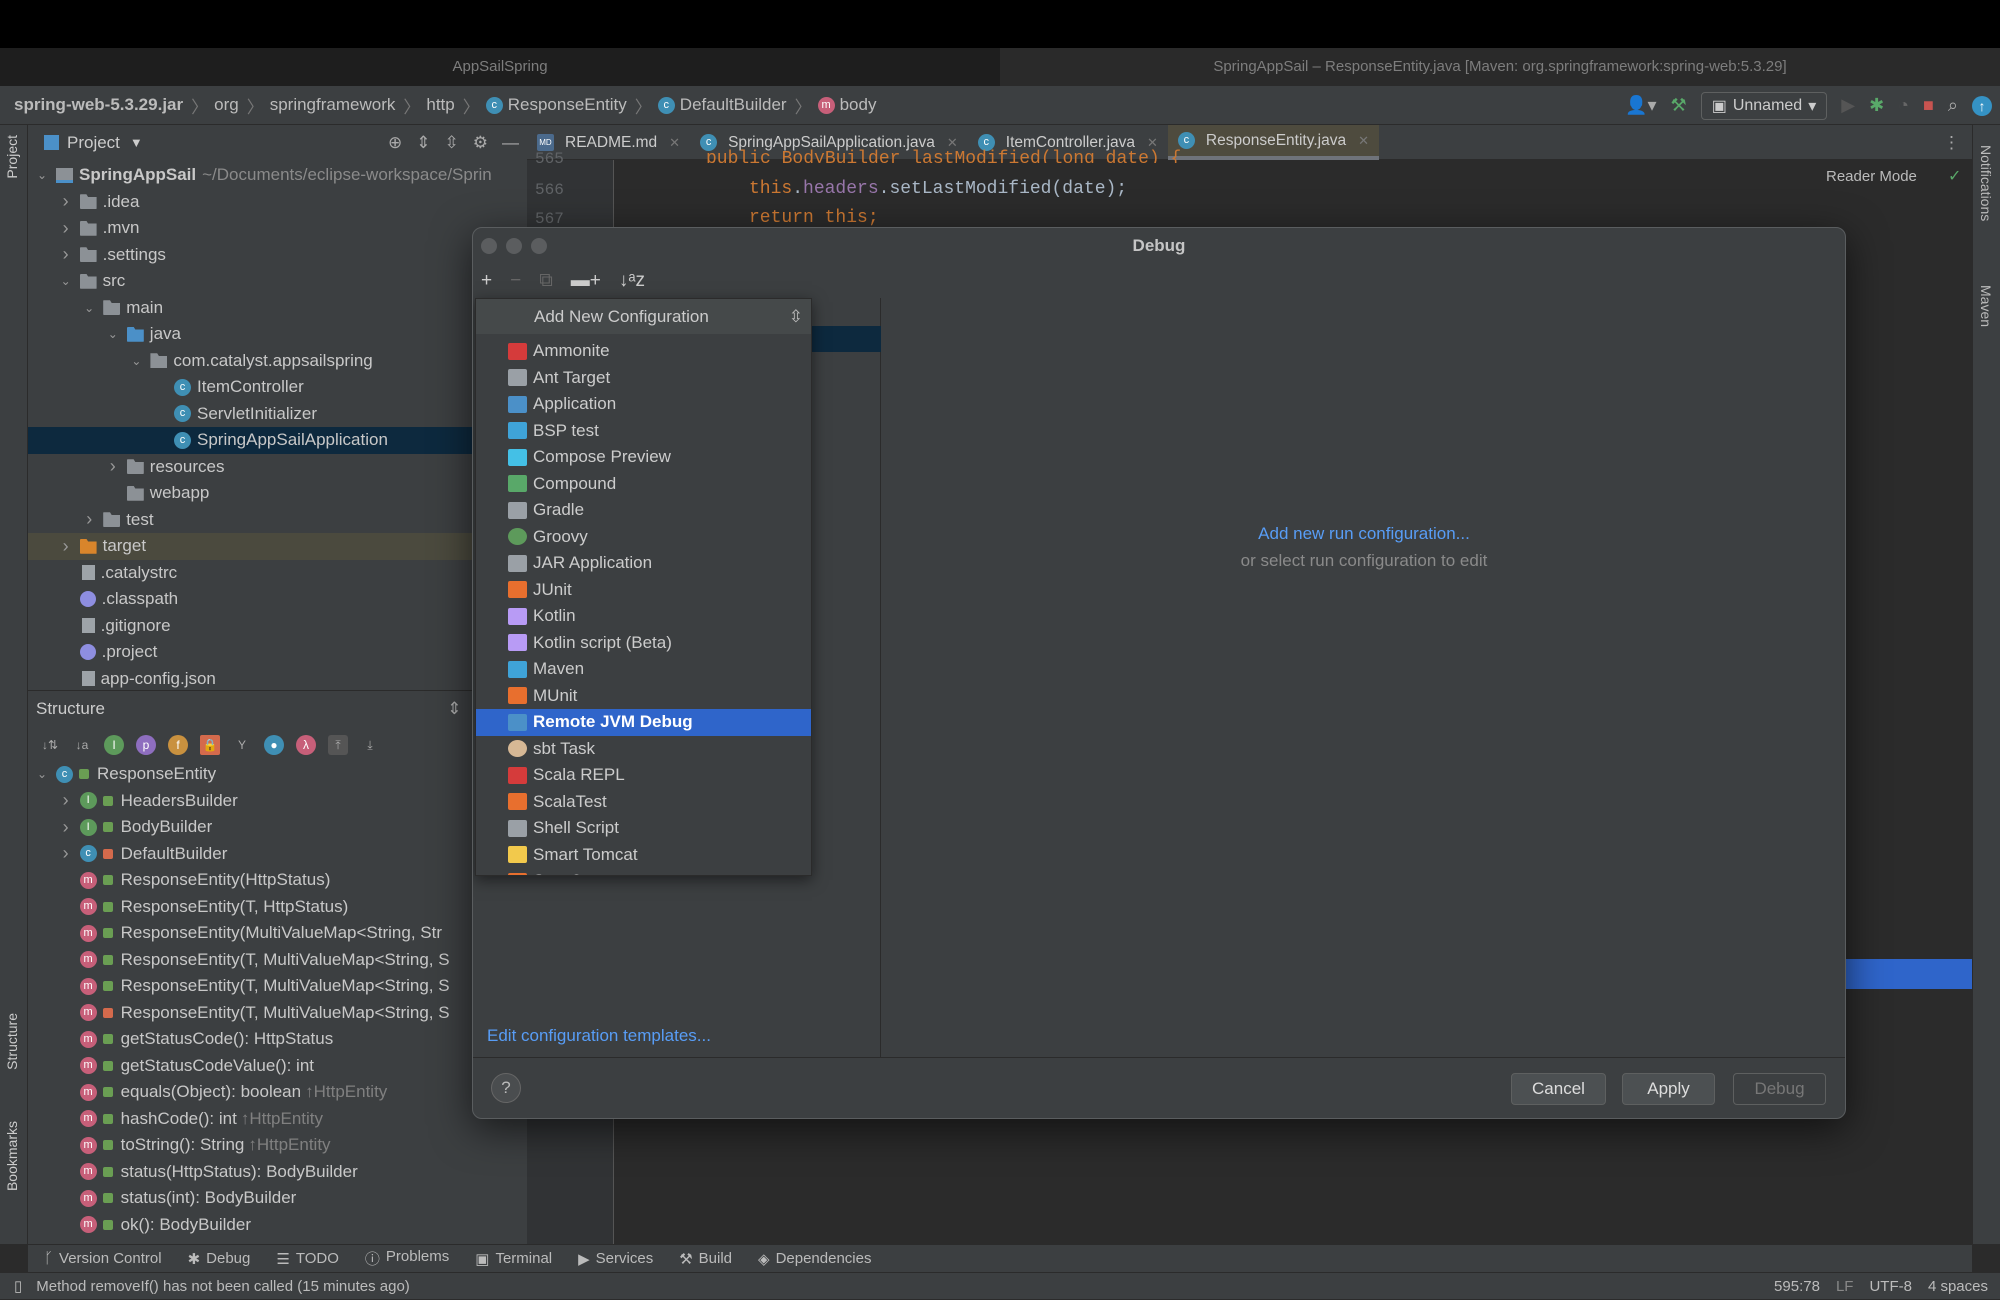 This screenshot has width=2000, height=1300. I want to click on breadcrumb-item: springframework 〉, so click(345, 105).